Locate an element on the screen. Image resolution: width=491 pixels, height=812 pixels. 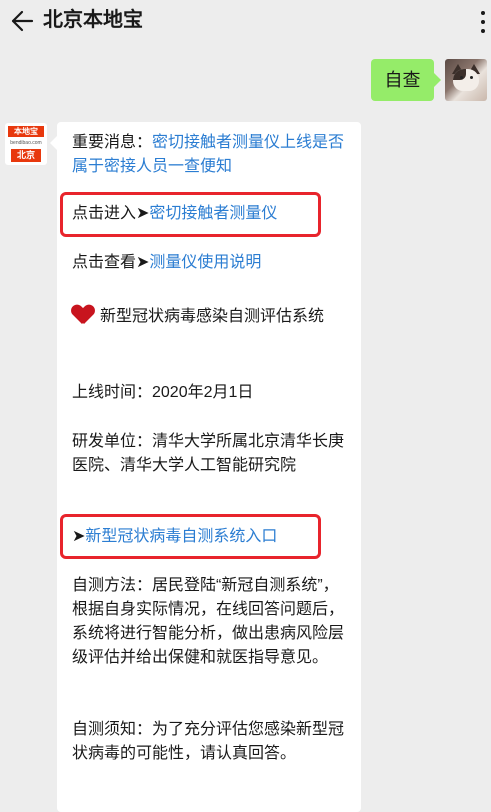
logo-top-text: 本地宝 is located at coordinates (26, 131).